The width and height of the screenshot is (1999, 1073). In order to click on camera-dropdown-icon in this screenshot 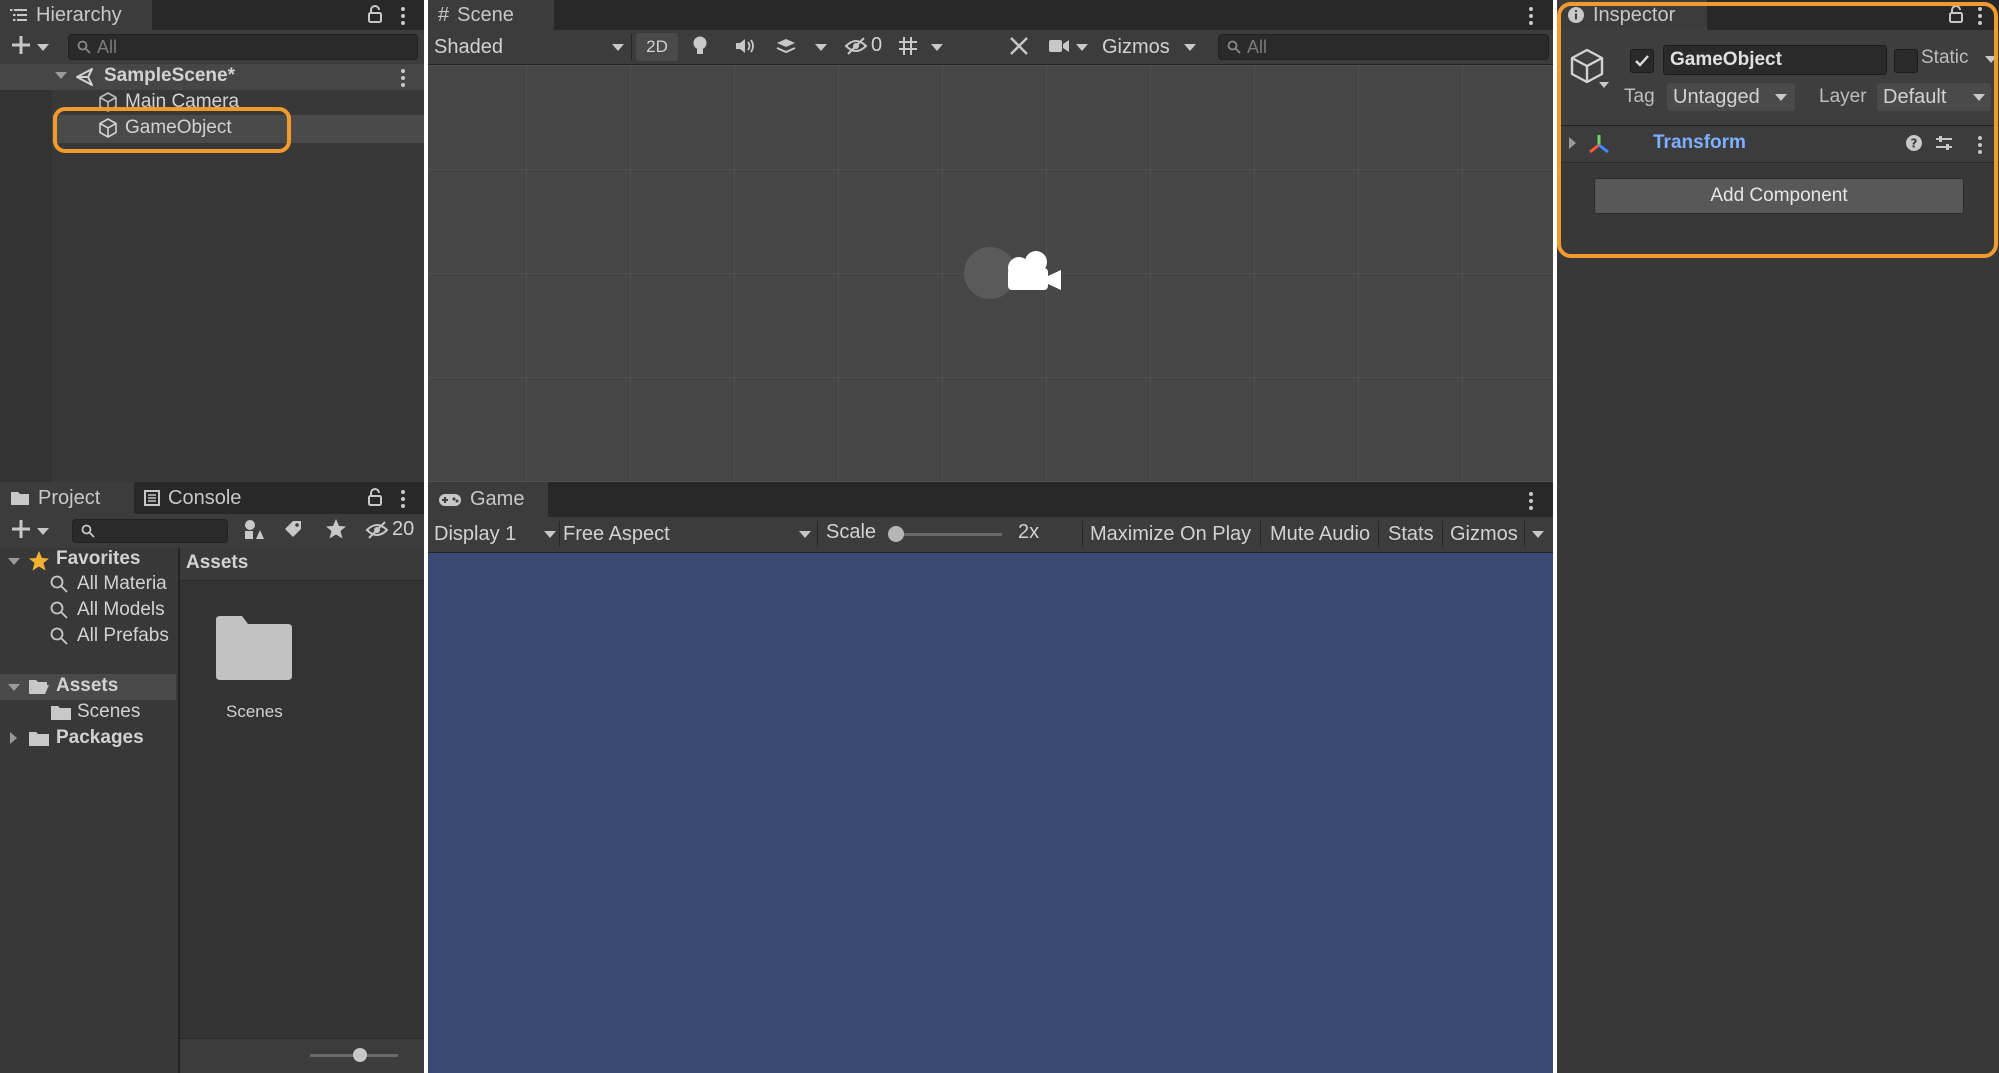, I will do `click(1082, 47)`.